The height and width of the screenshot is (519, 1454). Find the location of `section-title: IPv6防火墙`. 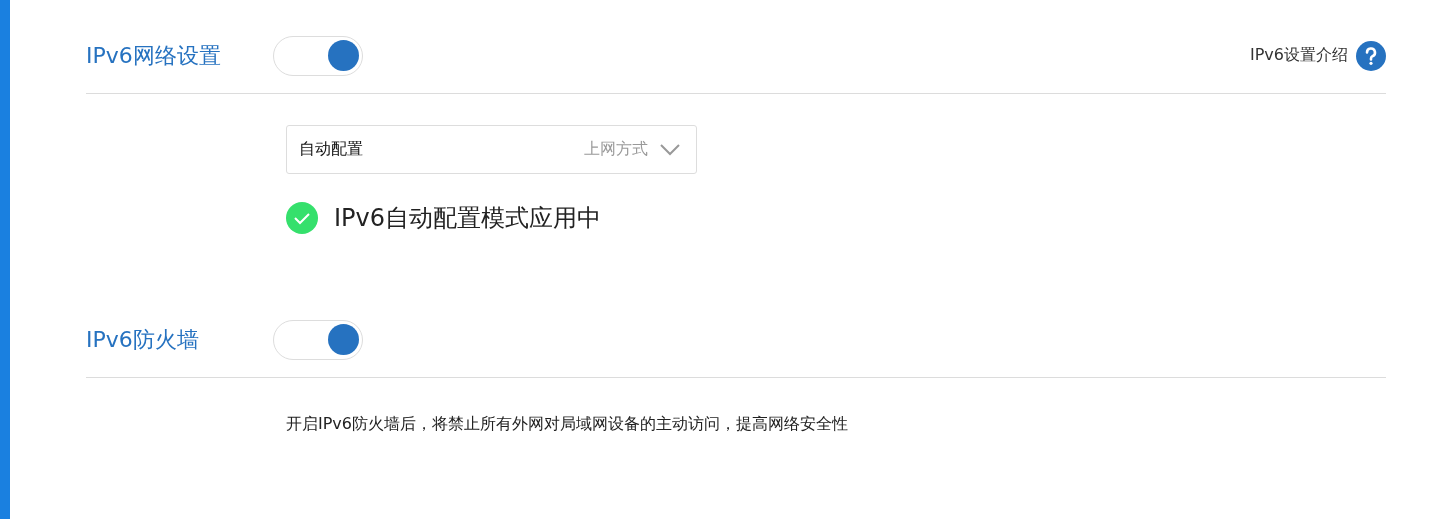

section-title: IPv6防火墙 is located at coordinates (143, 339).